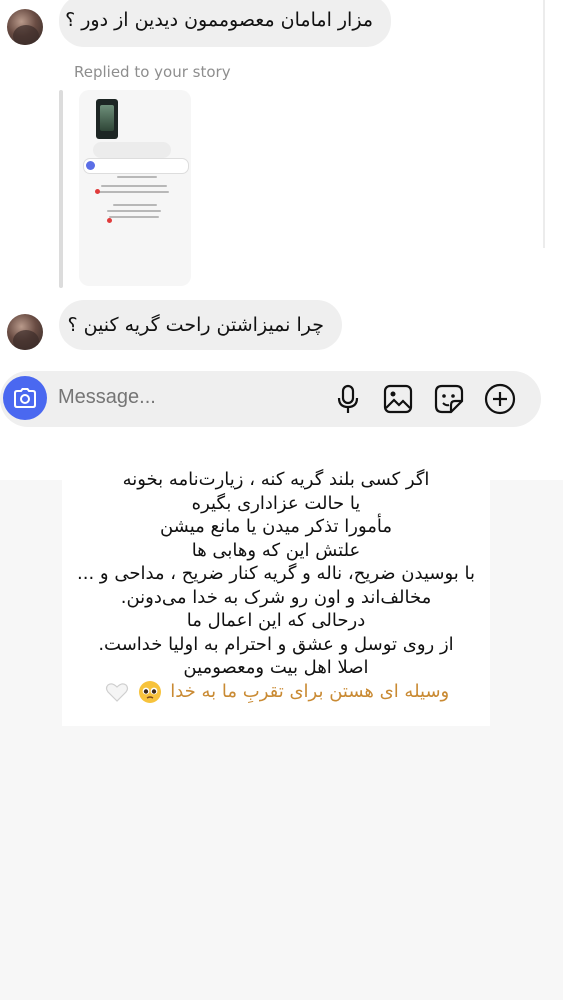 The width and height of the screenshot is (563, 1000). What do you see at coordinates (276, 526) in the screenshot?
I see `caption-line: مأمورا تذکر میدن یا مانع میشن` at bounding box center [276, 526].